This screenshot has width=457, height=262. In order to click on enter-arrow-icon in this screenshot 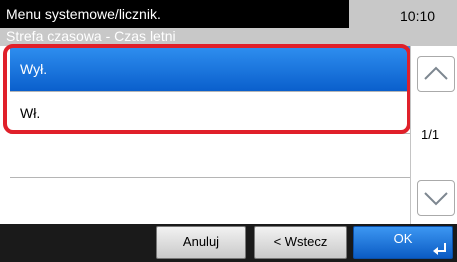, I will do `click(439, 249)`.